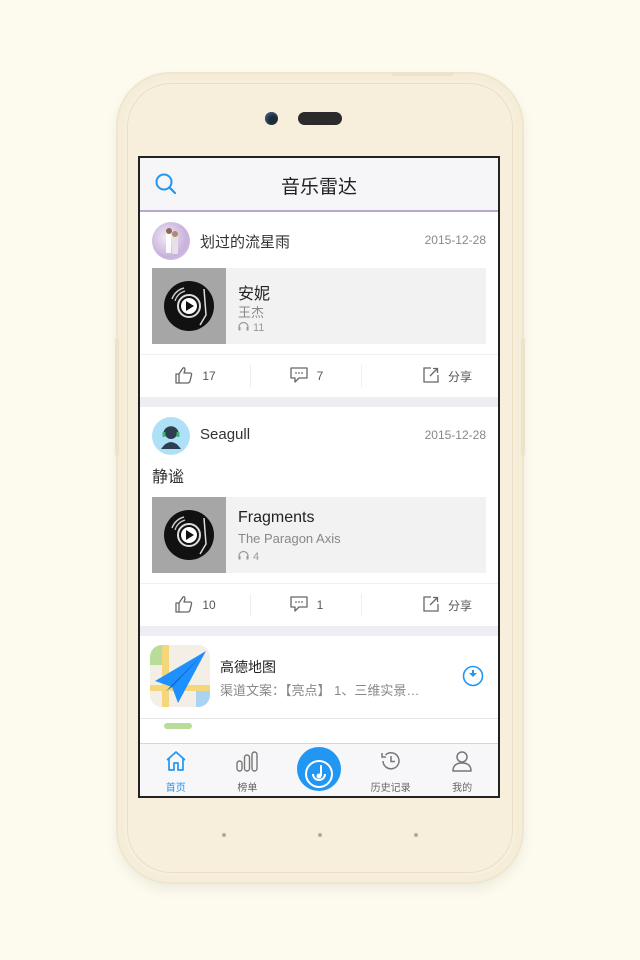 This screenshot has height=960, width=640. What do you see at coordinates (423, 74) in the screenshot?
I see `phone-power-button` at bounding box center [423, 74].